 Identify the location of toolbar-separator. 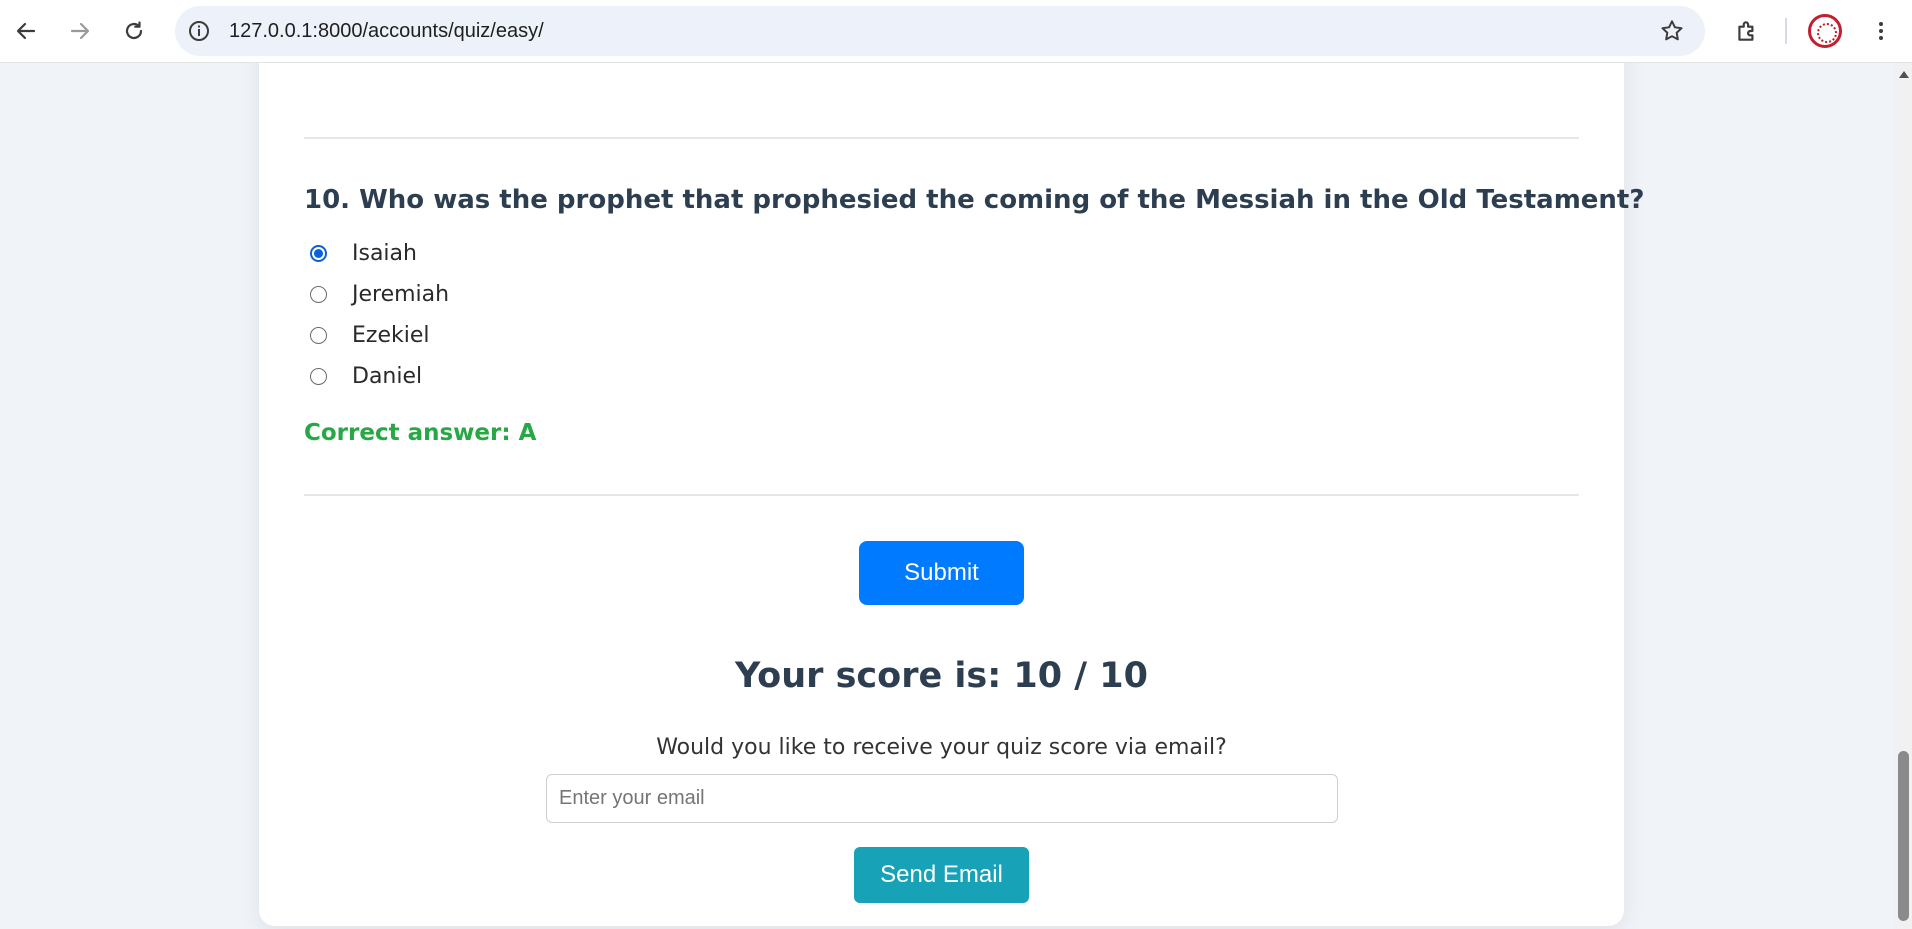
(1786, 31).